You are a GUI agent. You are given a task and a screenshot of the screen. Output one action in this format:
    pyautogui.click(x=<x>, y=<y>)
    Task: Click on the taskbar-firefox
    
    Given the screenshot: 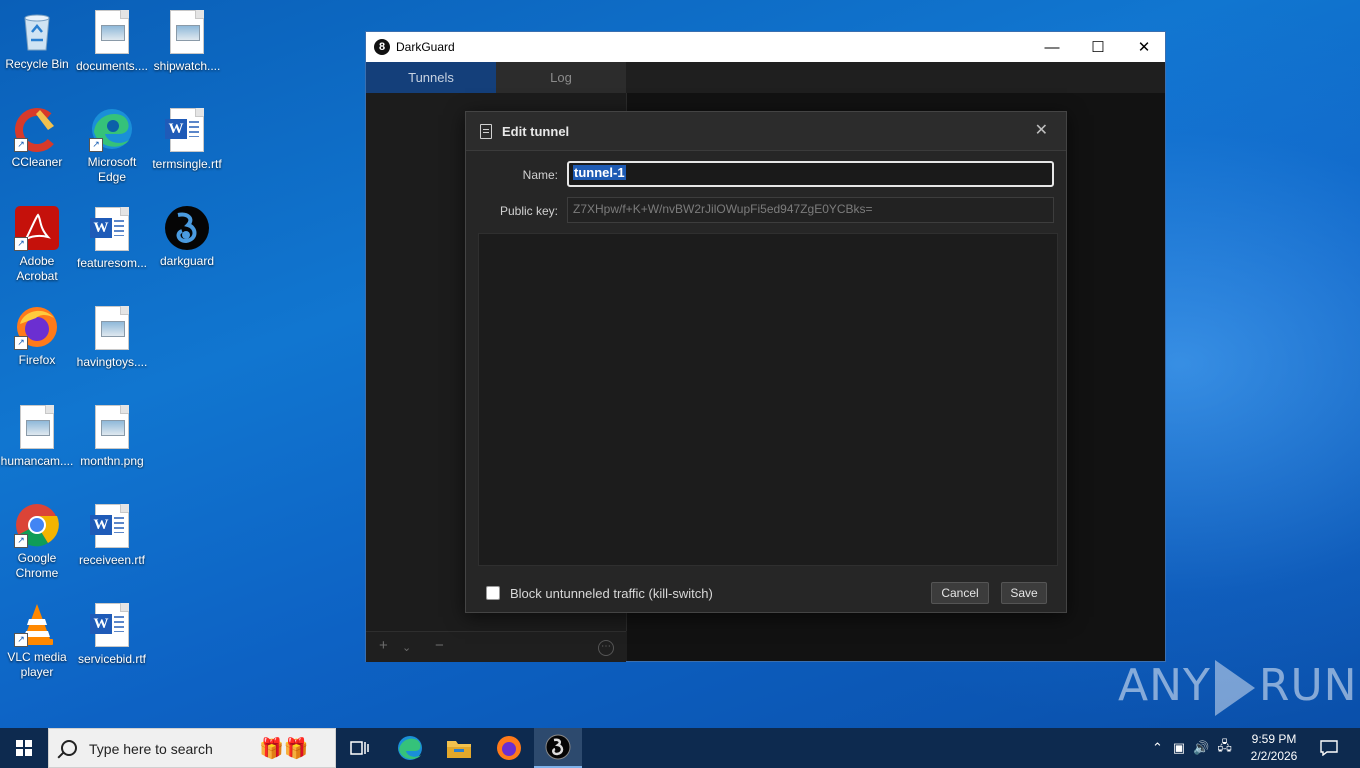 What is the action you would take?
    pyautogui.click(x=509, y=748)
    